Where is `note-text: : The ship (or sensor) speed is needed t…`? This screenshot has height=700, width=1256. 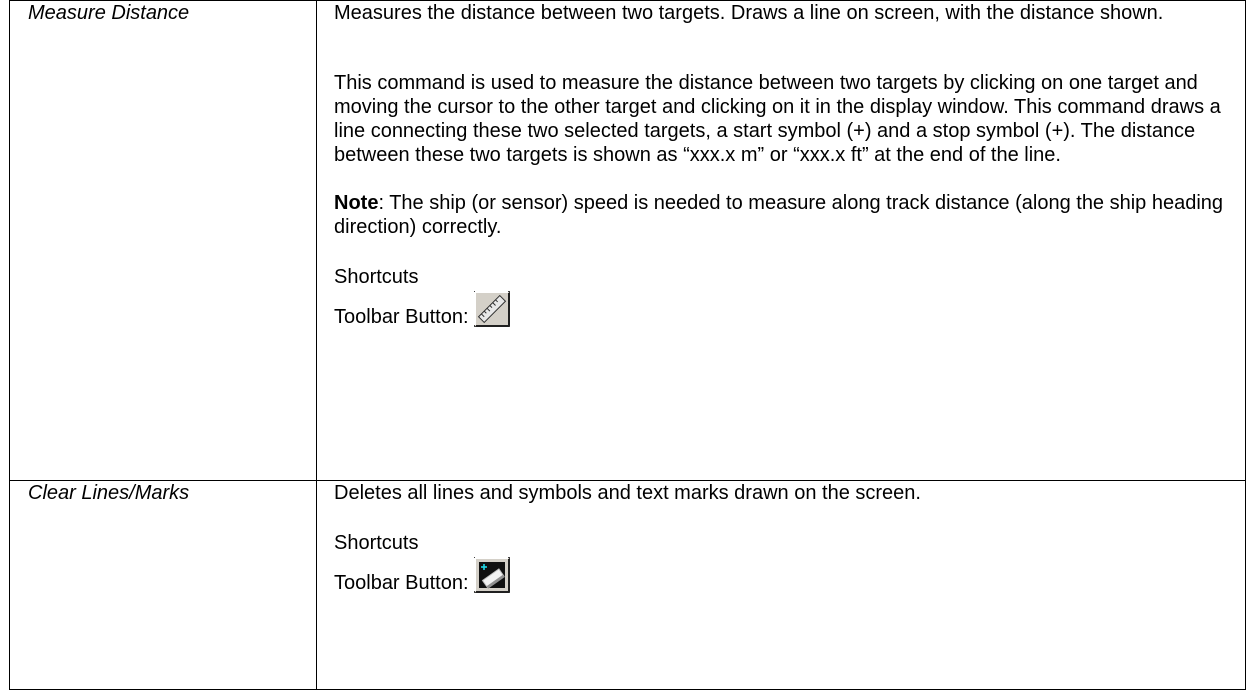
note-text: : The ship (or sensor) speed is needed t… is located at coordinates (779, 215).